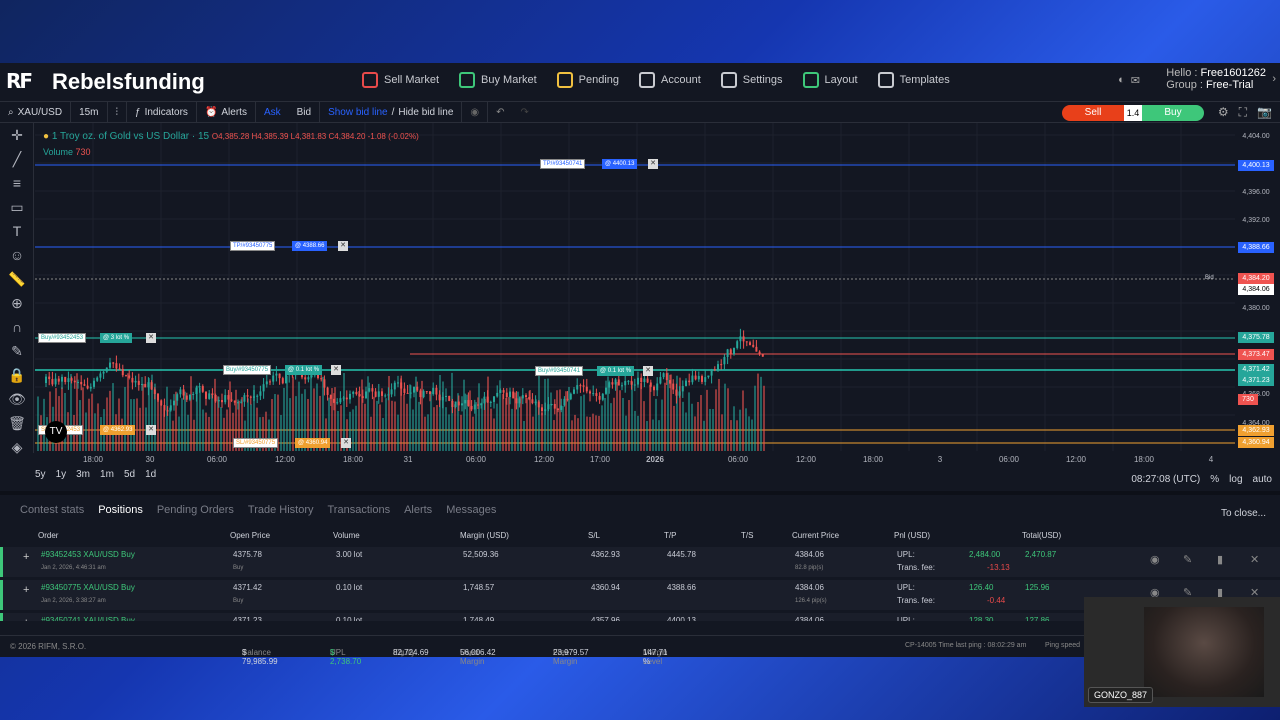 This screenshot has width=1280, height=720. I want to click on theme-toggle-icon: ◐, so click(1121, 80).